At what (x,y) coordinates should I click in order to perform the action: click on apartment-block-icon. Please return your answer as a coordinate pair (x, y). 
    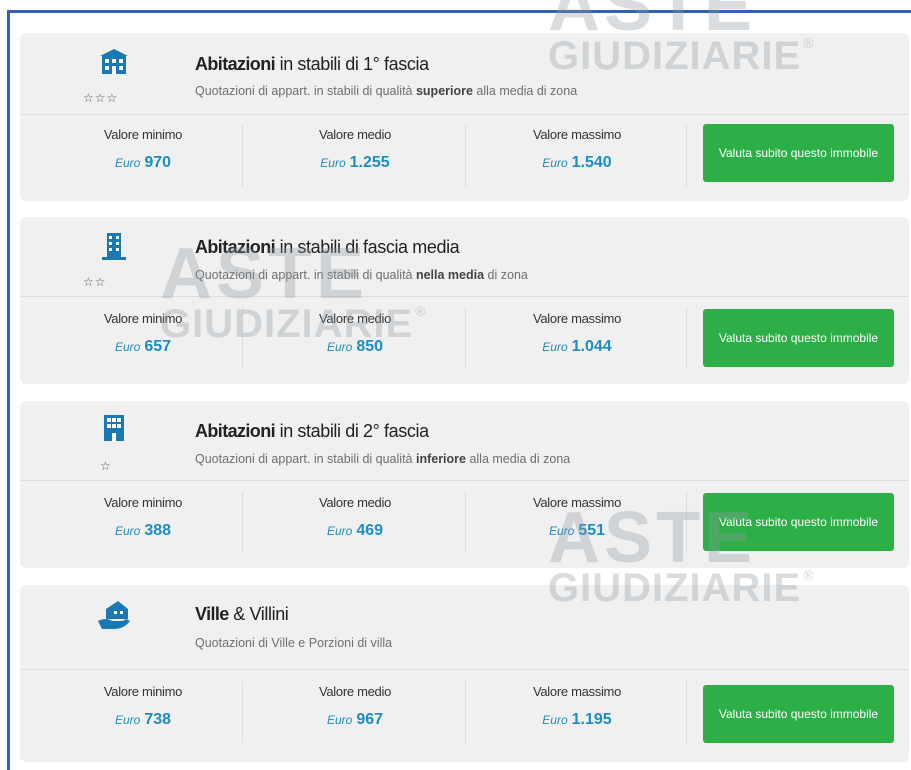
    Looking at the image, I should click on (114, 428).